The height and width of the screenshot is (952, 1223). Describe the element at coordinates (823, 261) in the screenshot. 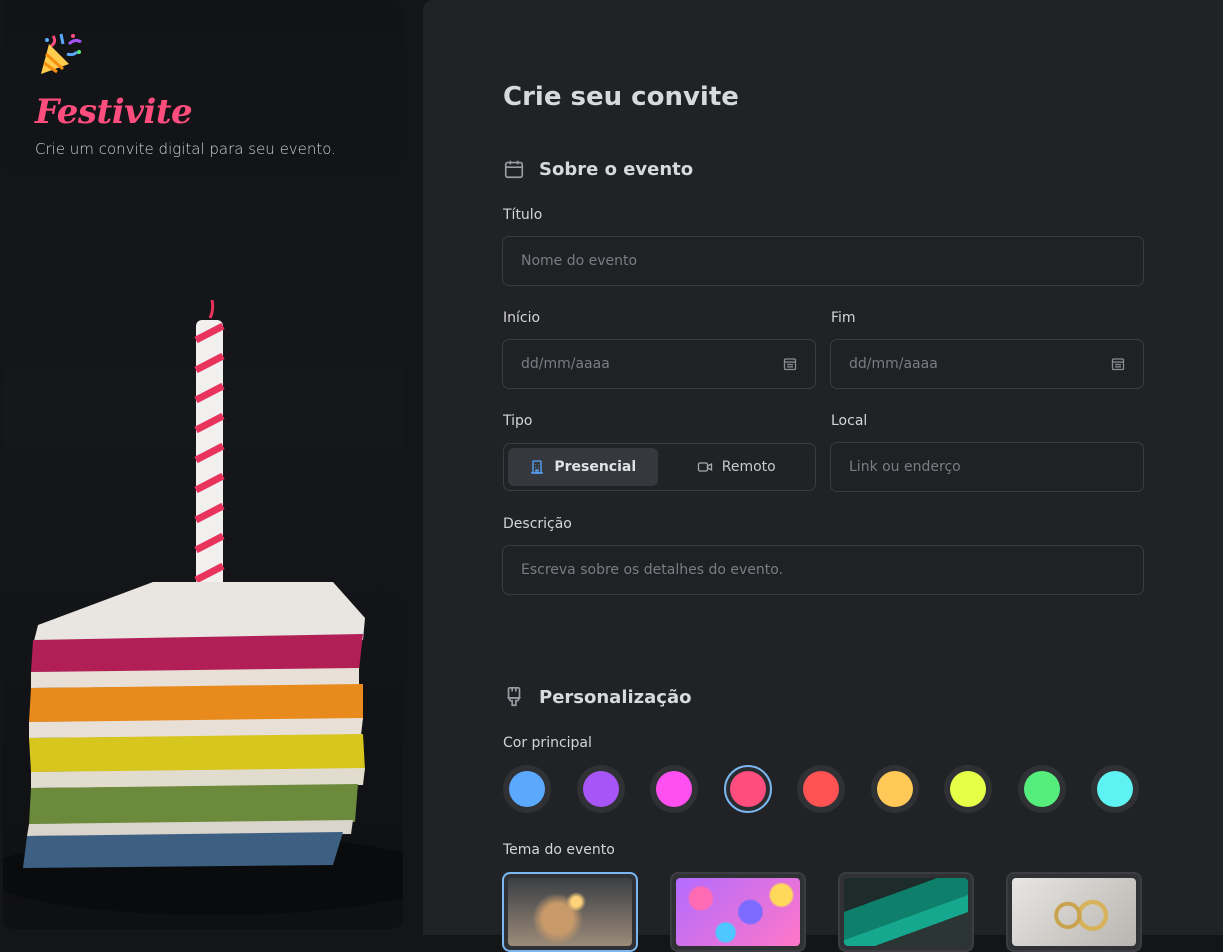

I see `titulo-input: Nome do evento` at that location.